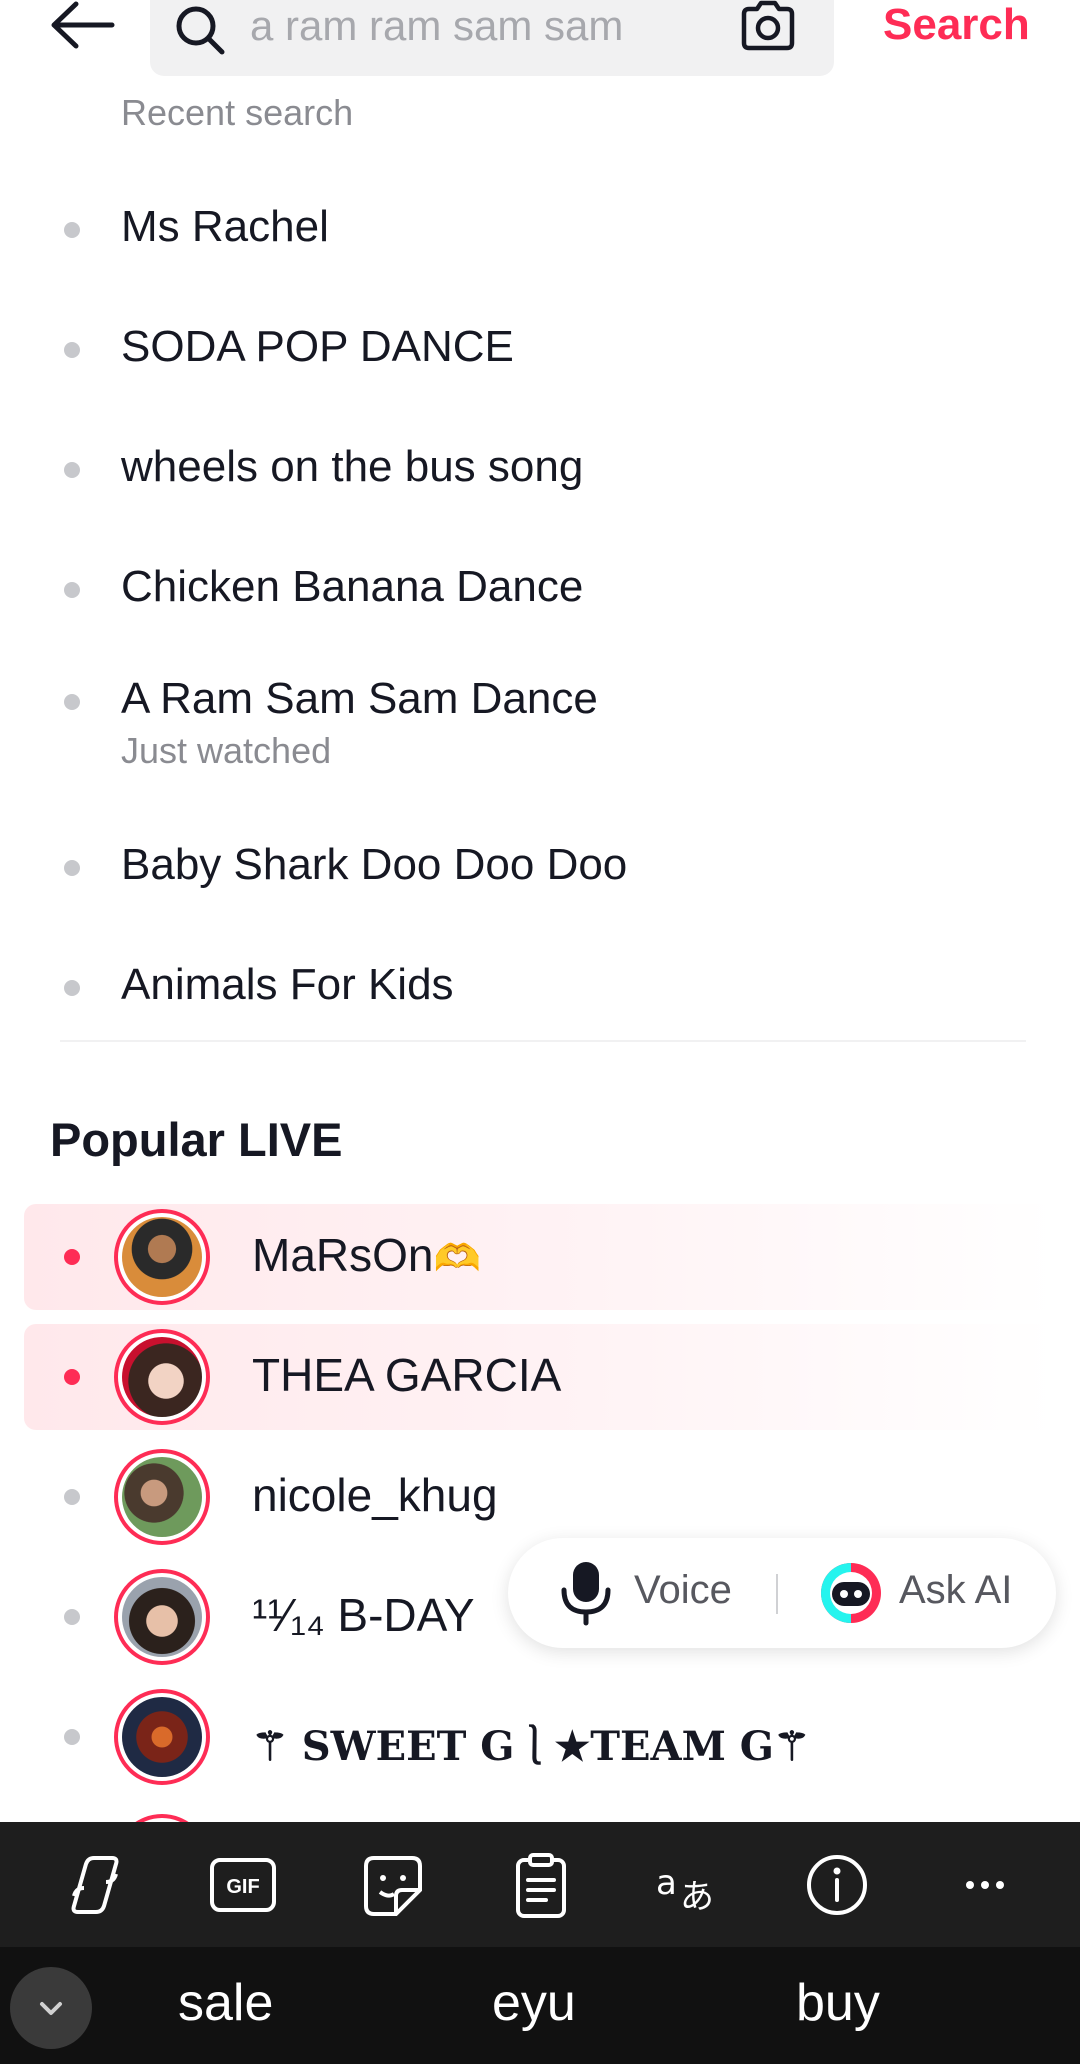 This screenshot has width=1080, height=2064. Describe the element at coordinates (666, 1883) in the screenshot. I see `svg-text: a` at that location.